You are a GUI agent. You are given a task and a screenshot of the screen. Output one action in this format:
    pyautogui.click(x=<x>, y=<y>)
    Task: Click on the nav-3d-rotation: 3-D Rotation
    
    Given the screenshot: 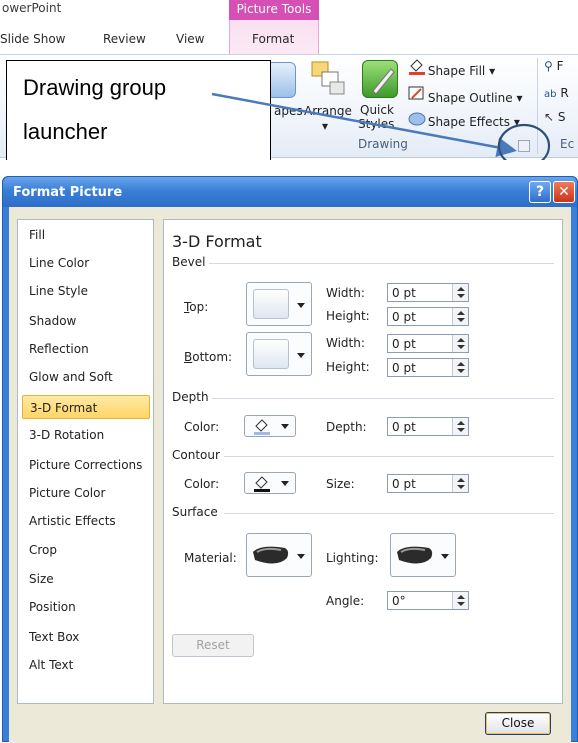 What is the action you would take?
    pyautogui.click(x=86, y=435)
    